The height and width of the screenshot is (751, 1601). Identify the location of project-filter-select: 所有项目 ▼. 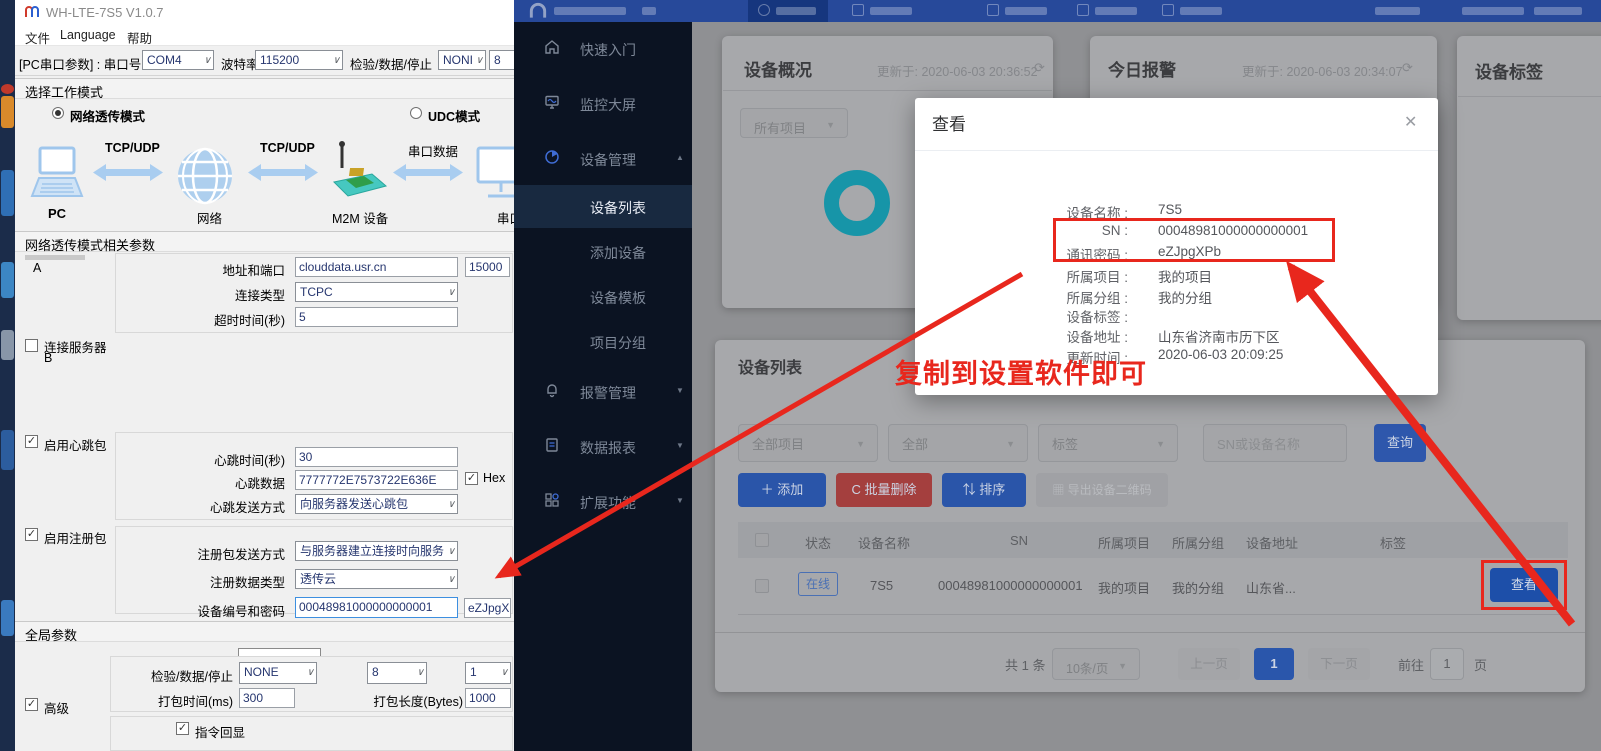
(794, 123).